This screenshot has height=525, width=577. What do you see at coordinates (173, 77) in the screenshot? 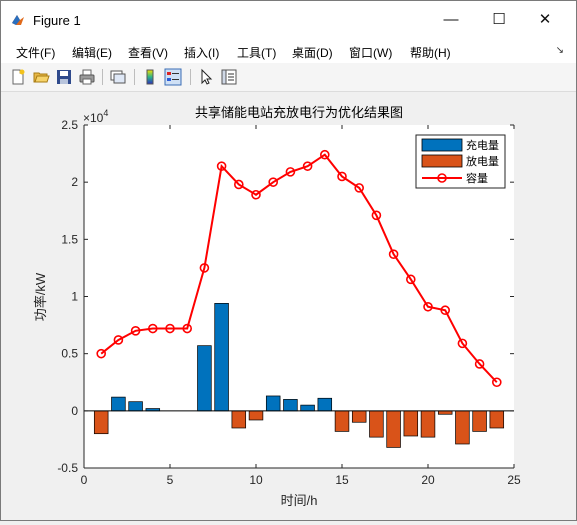
I see `insert-legend-icon` at bounding box center [173, 77].